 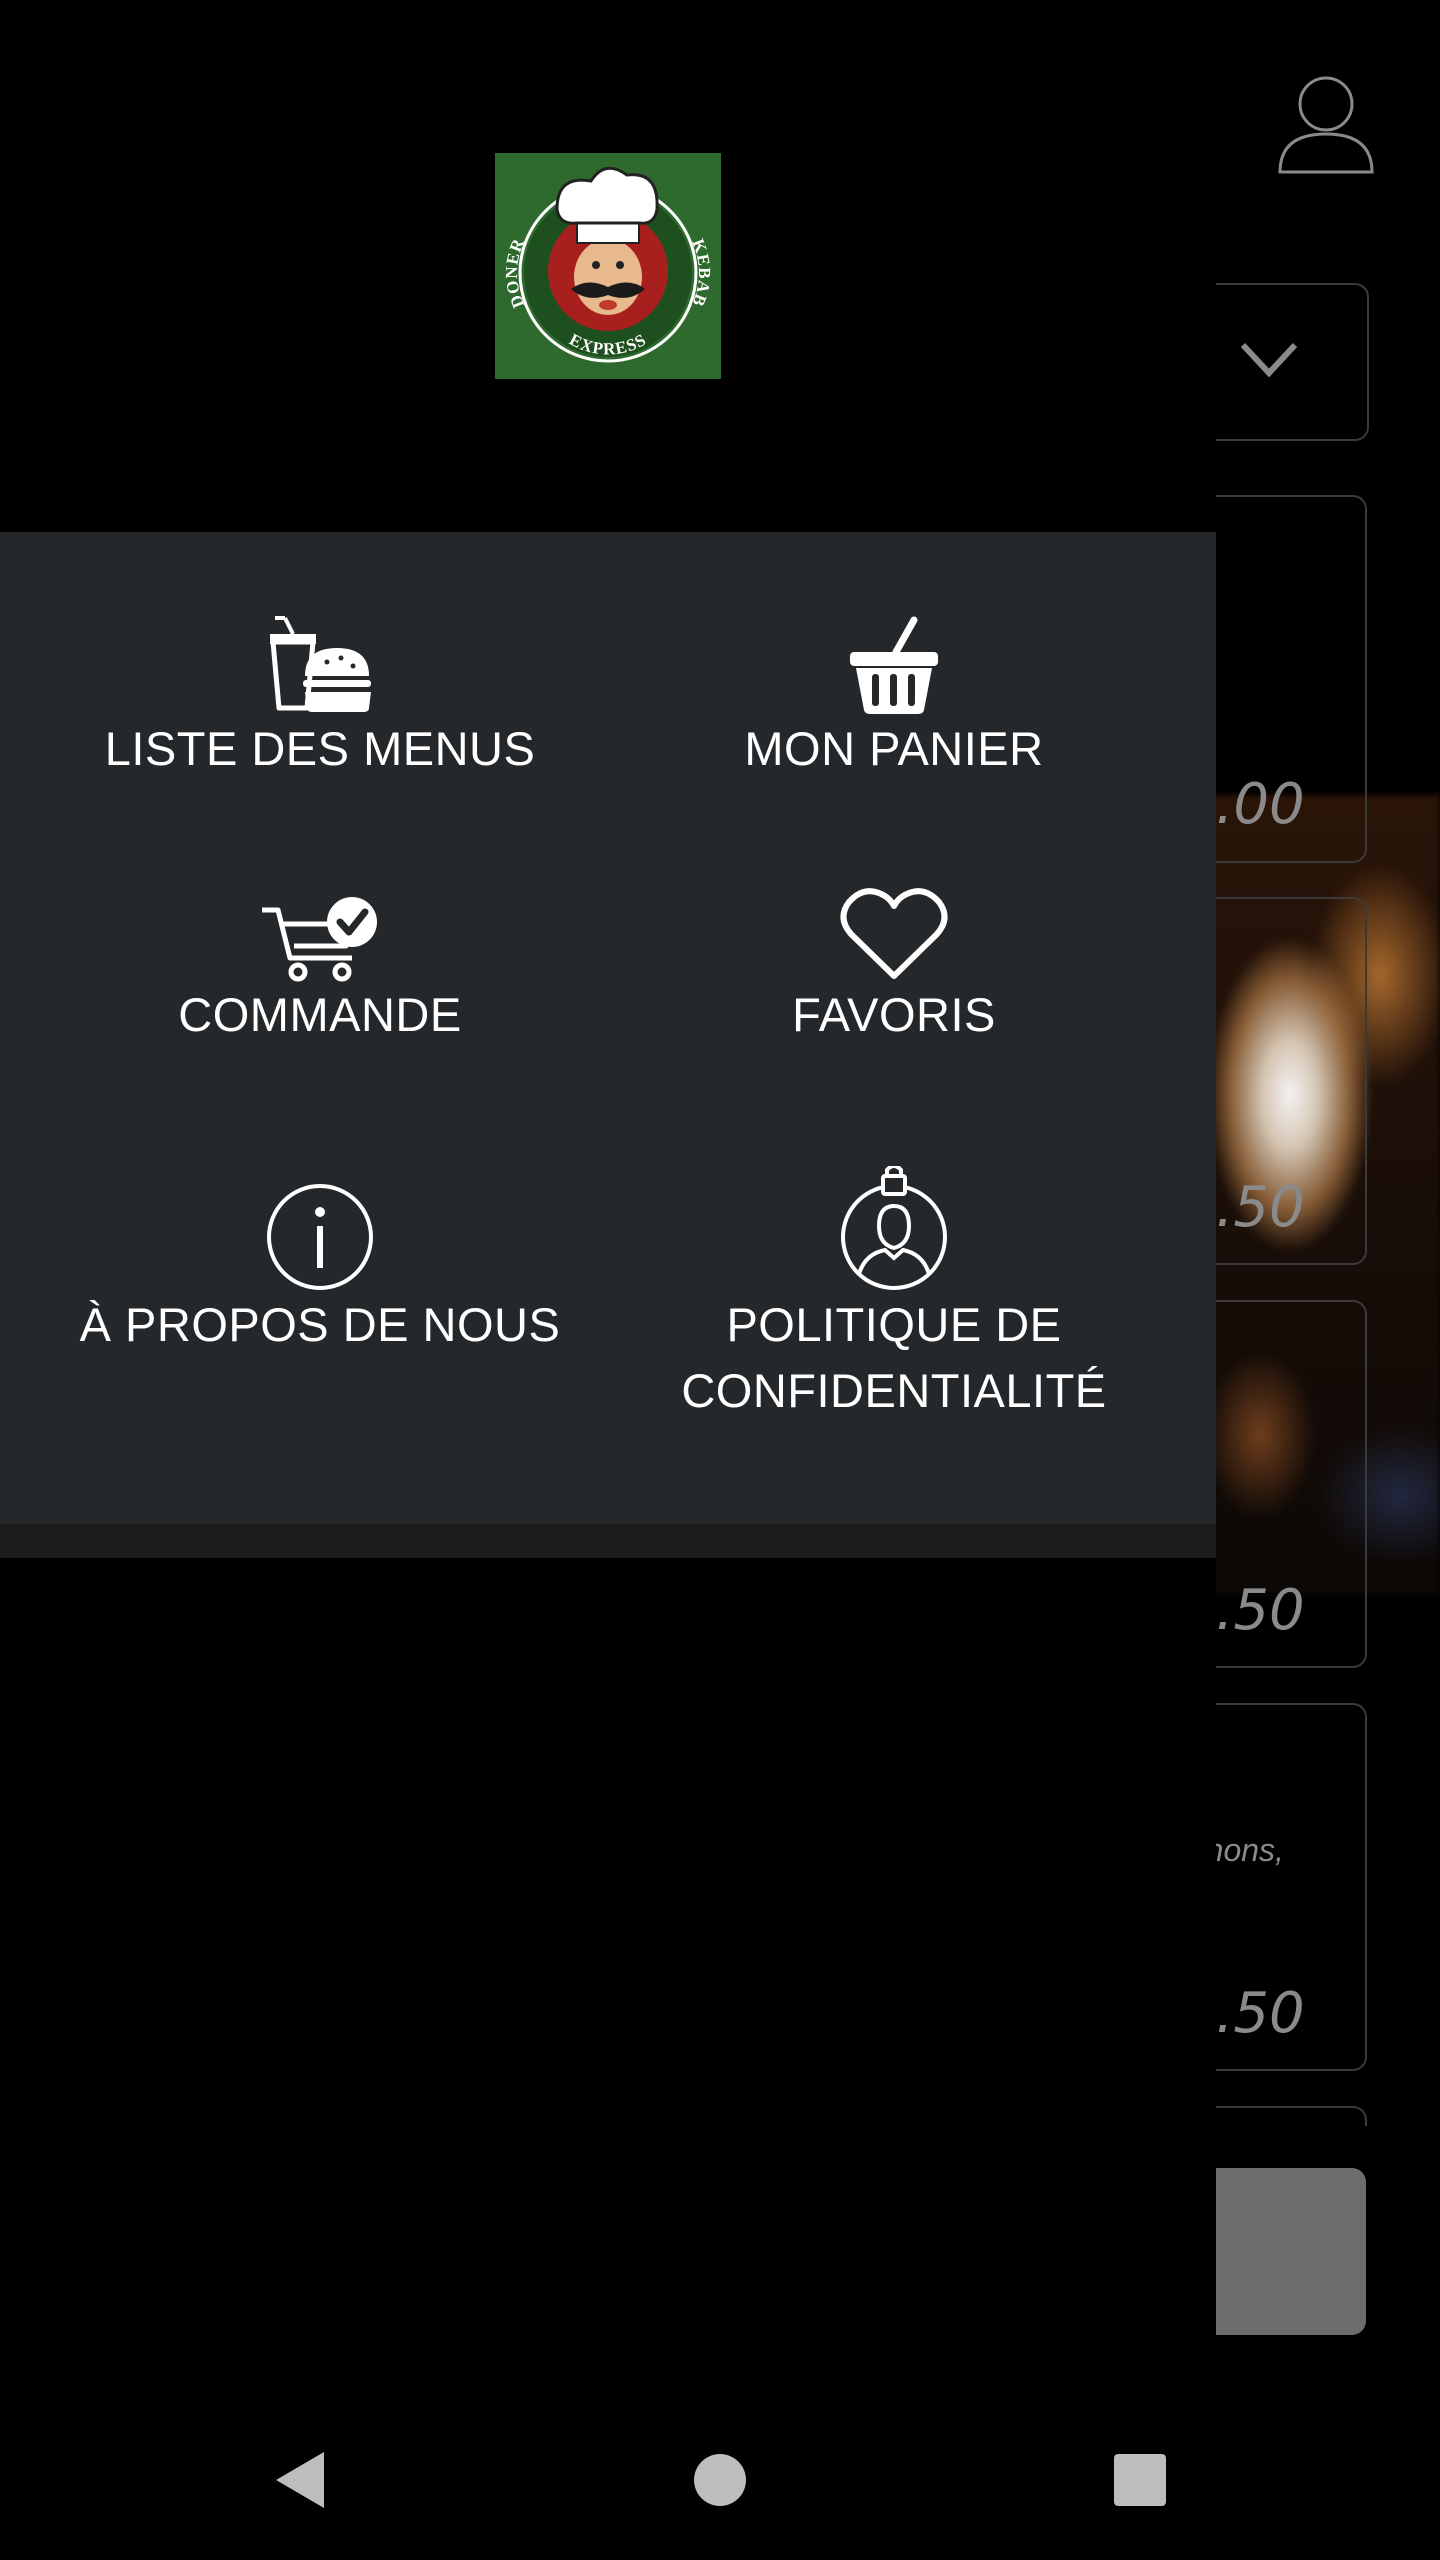 I want to click on user-profile-icon, so click(x=1326, y=124).